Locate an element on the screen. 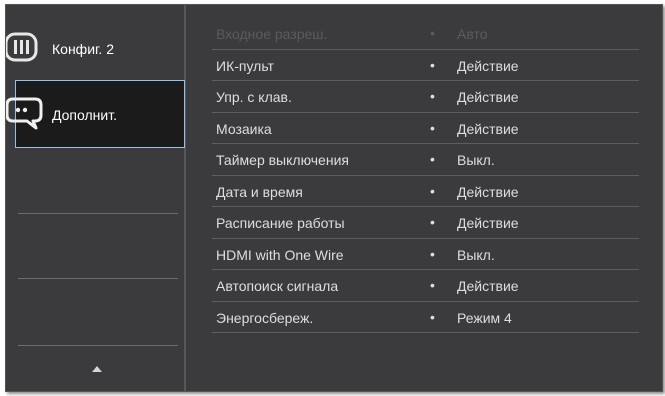 The height and width of the screenshot is (396, 665). triangle-up-icon is located at coordinates (97, 369).